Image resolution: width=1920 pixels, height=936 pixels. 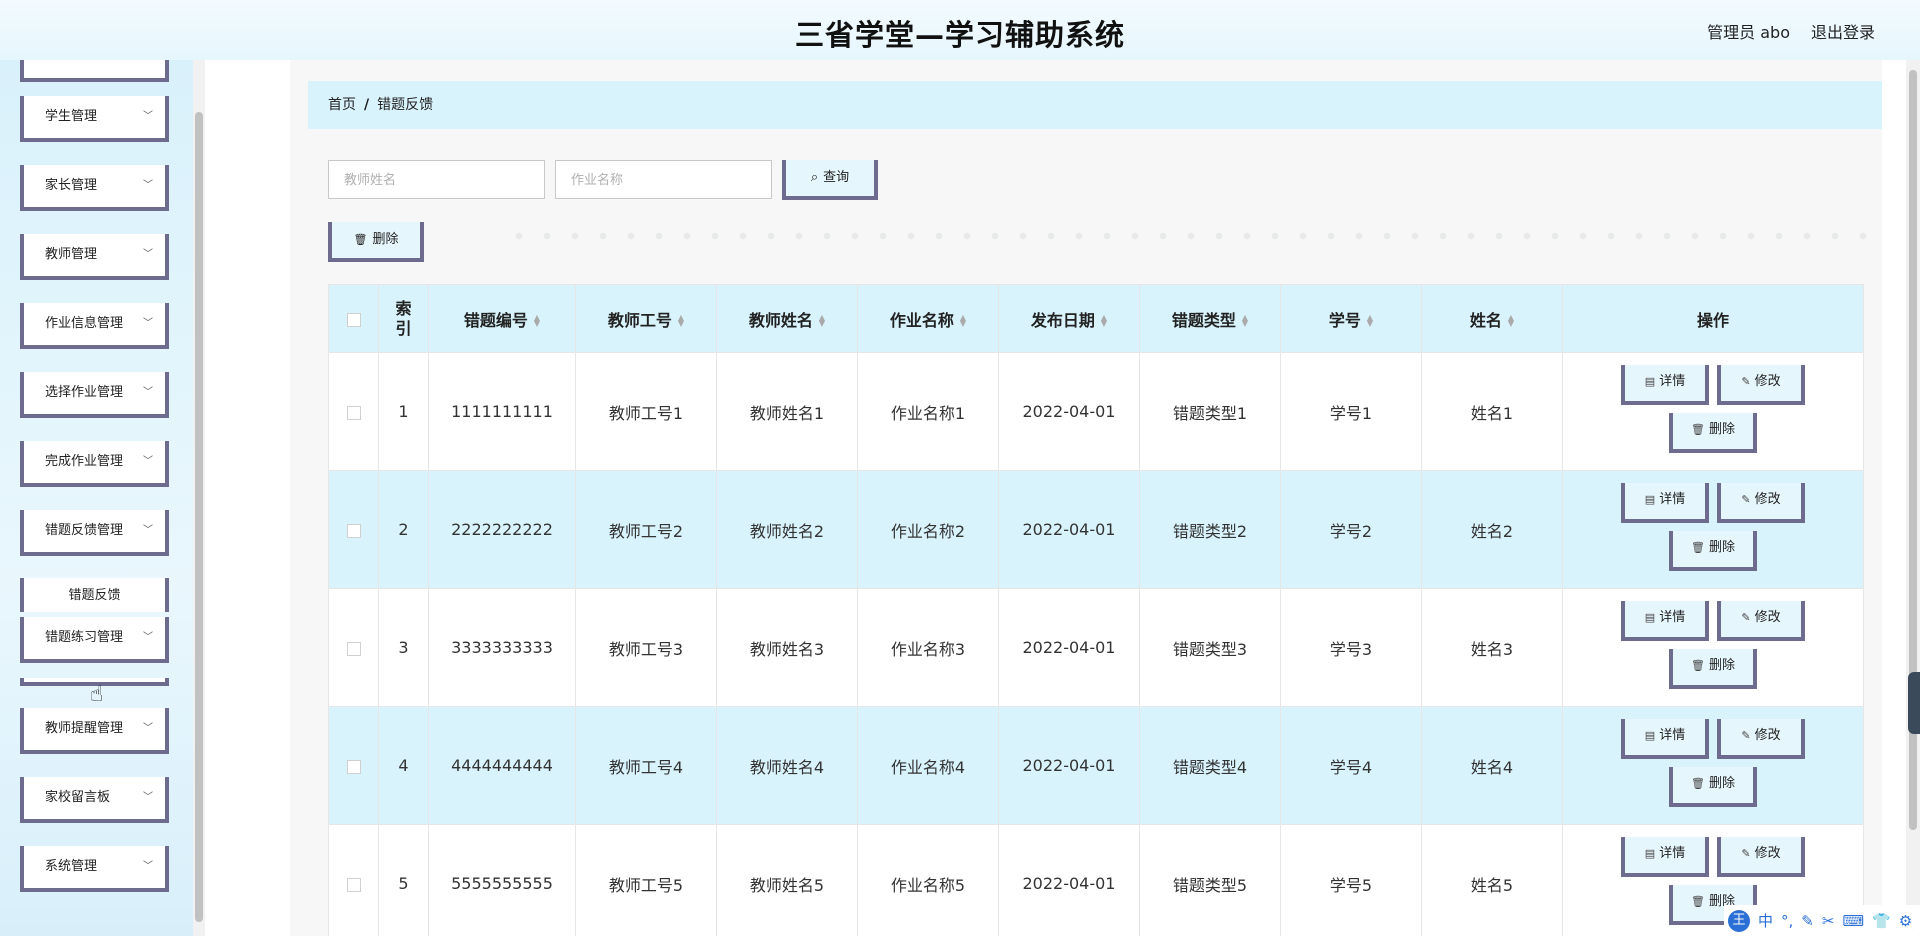 I want to click on sidebar-item-message-board: 家校留言板 ﹀, so click(x=94, y=800).